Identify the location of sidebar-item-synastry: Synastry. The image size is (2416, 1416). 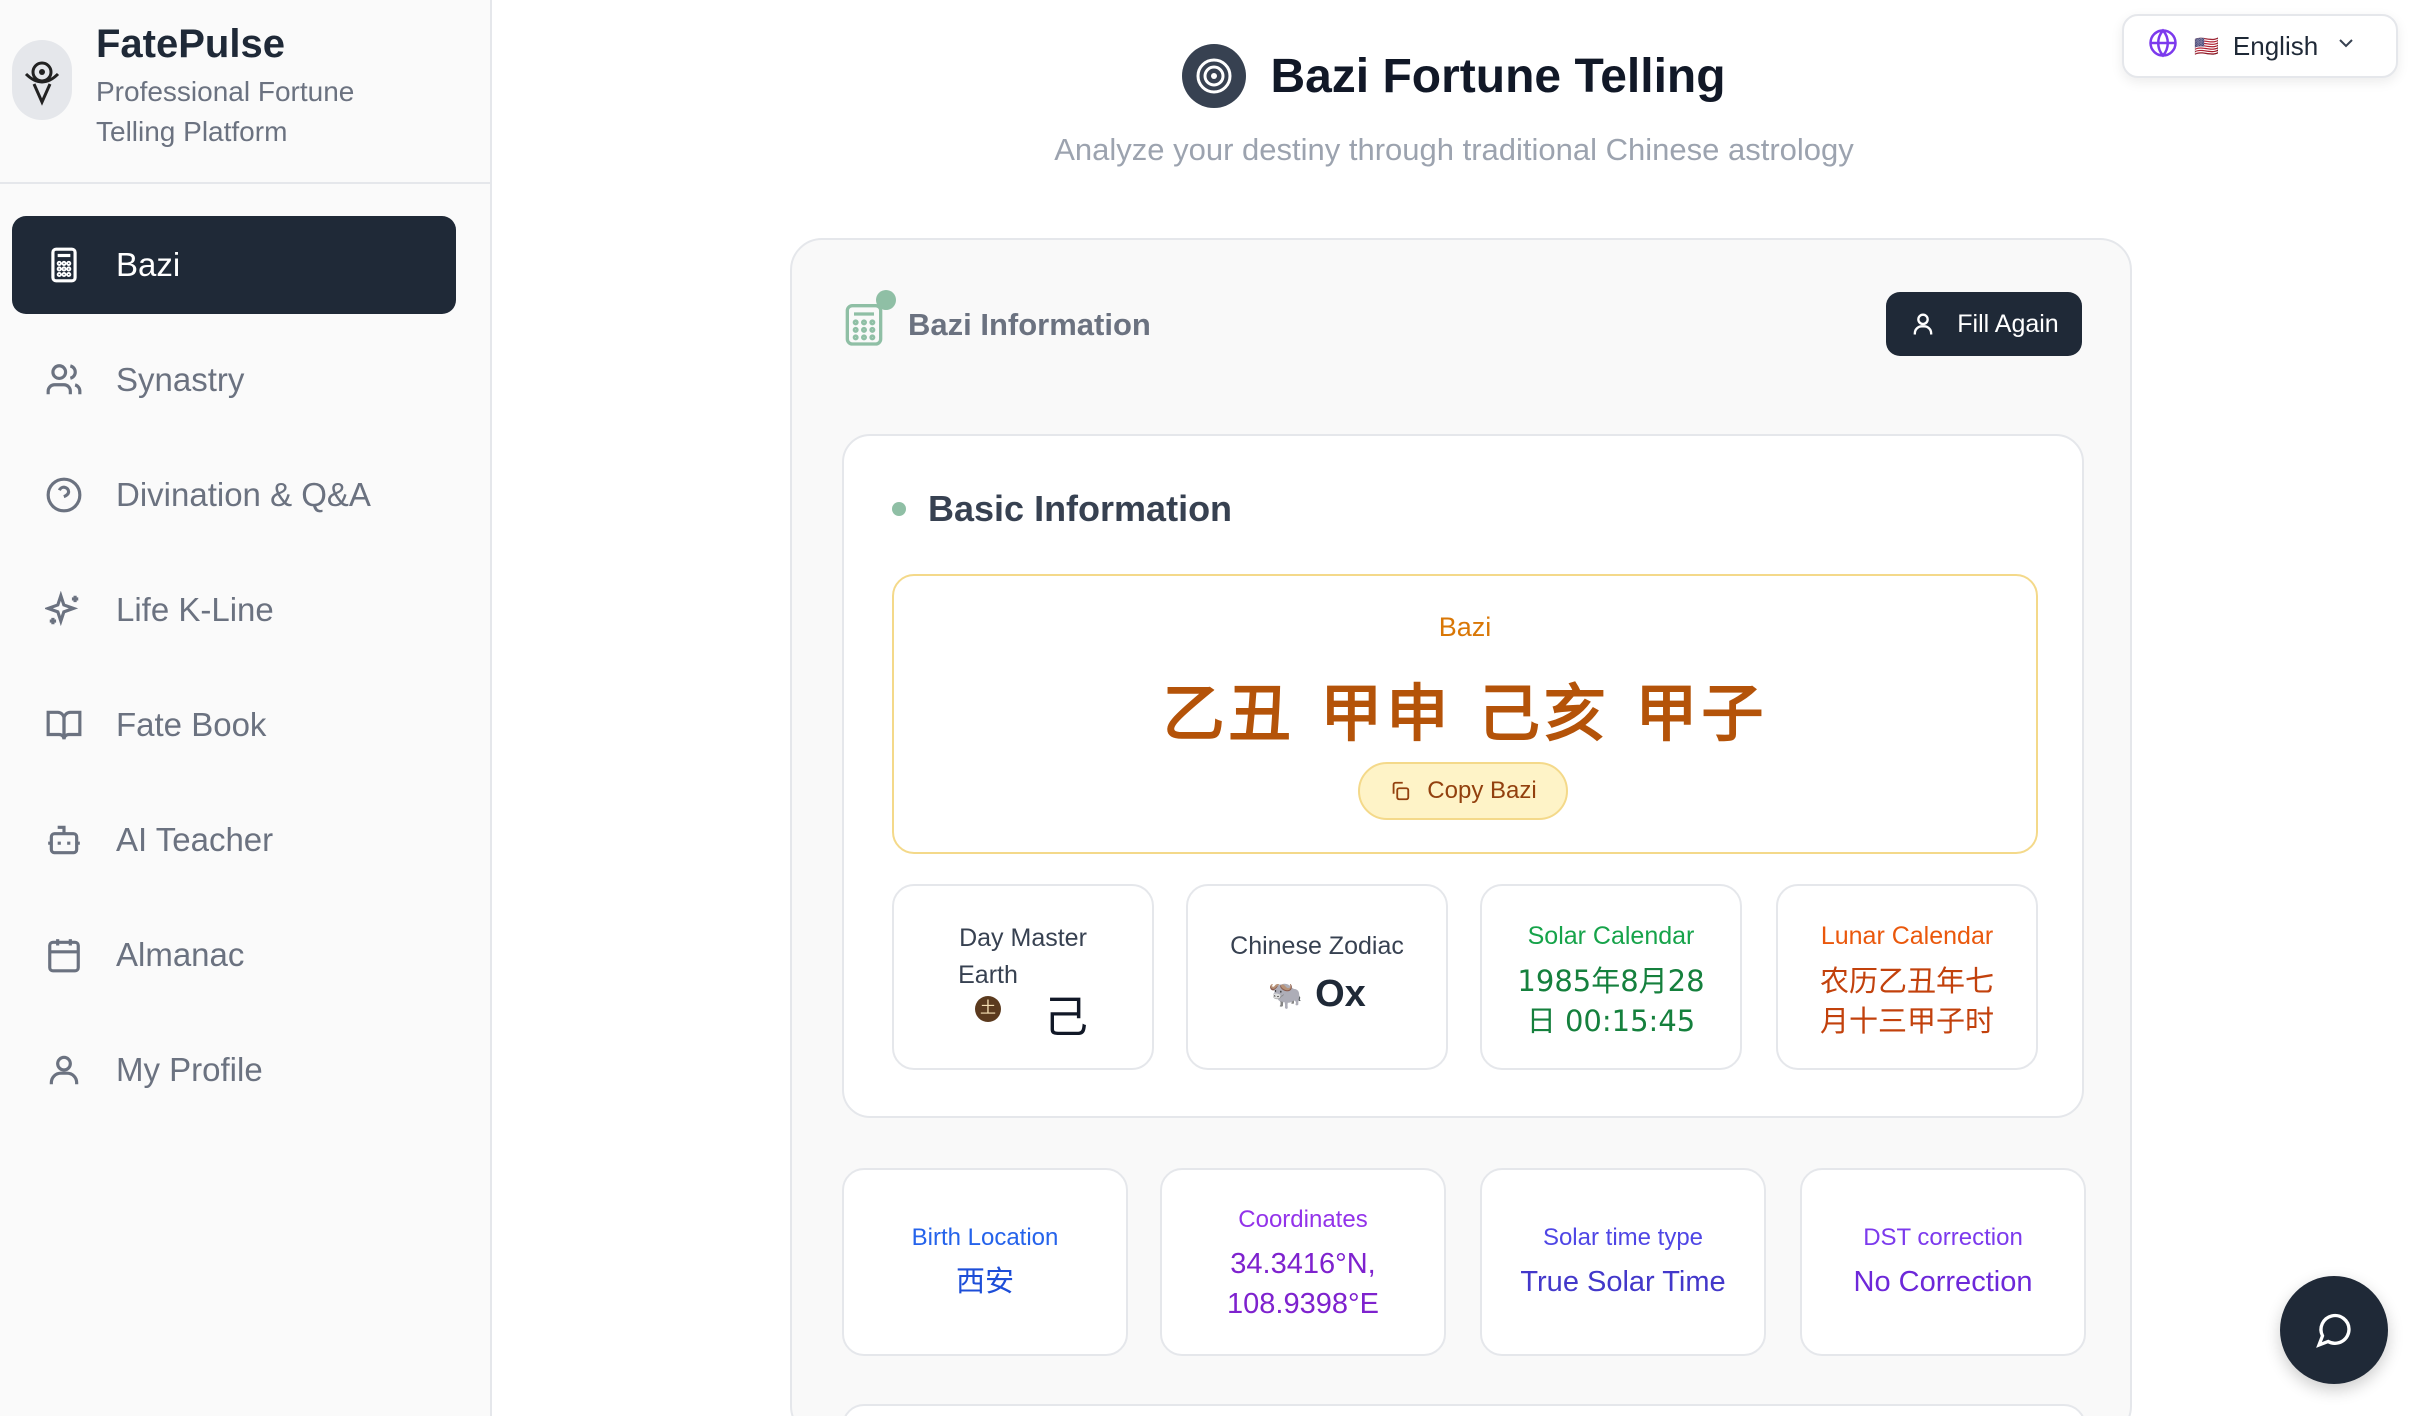
(234, 380).